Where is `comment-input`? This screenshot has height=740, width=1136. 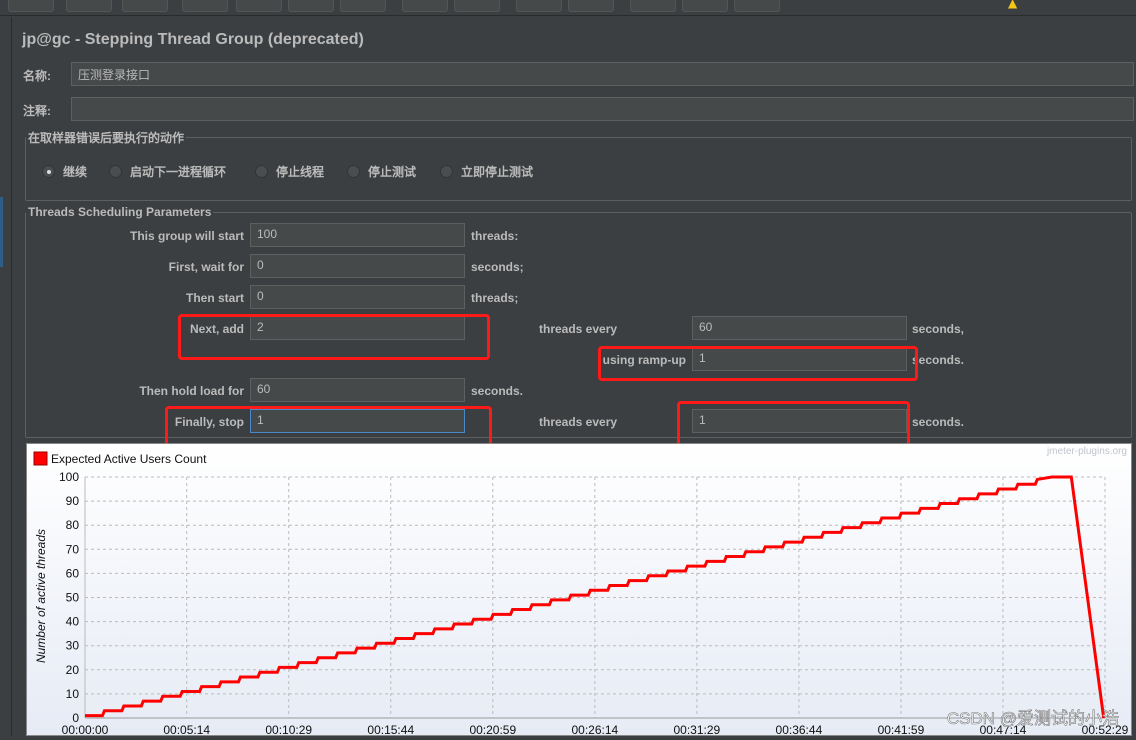
comment-input is located at coordinates (602, 109).